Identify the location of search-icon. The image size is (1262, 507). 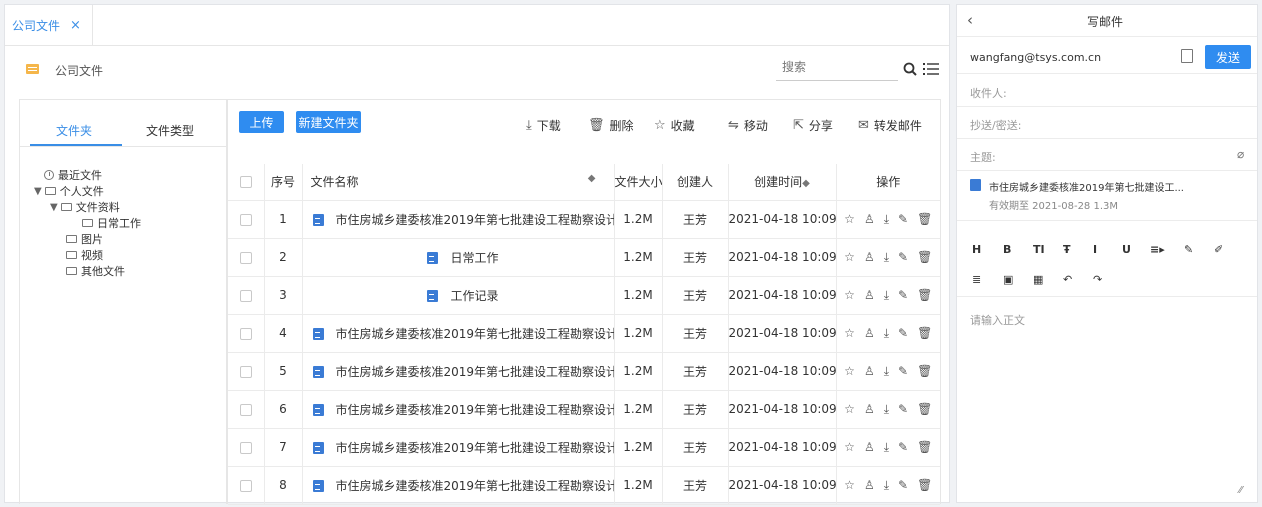
(910, 69).